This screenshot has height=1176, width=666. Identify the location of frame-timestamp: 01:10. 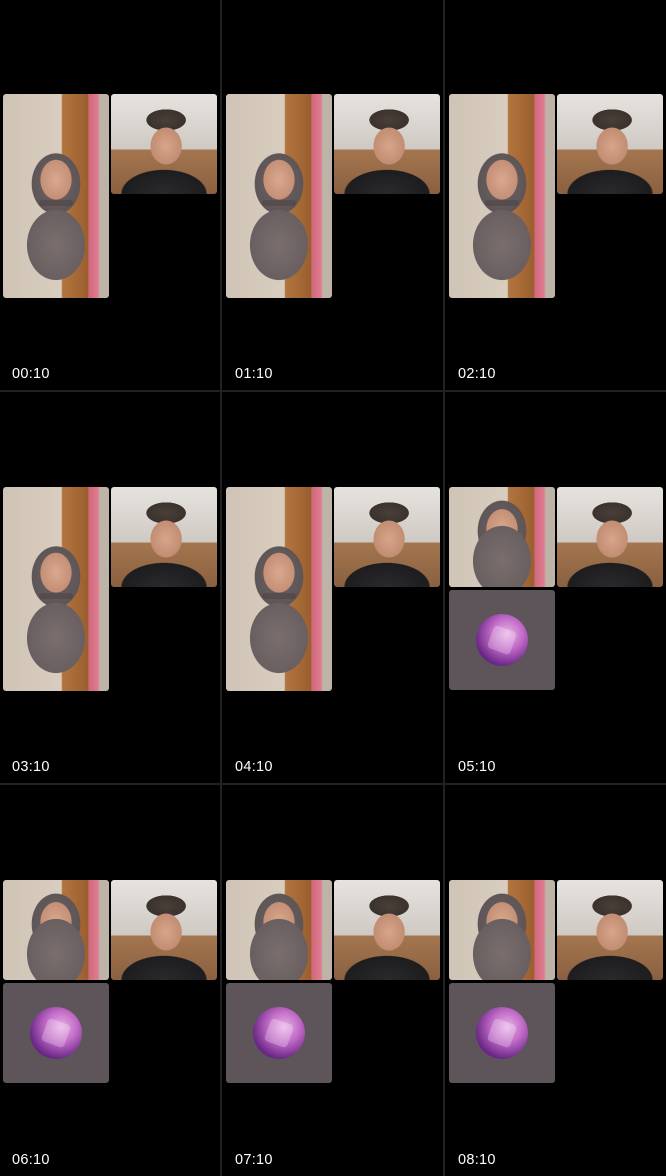
(254, 374).